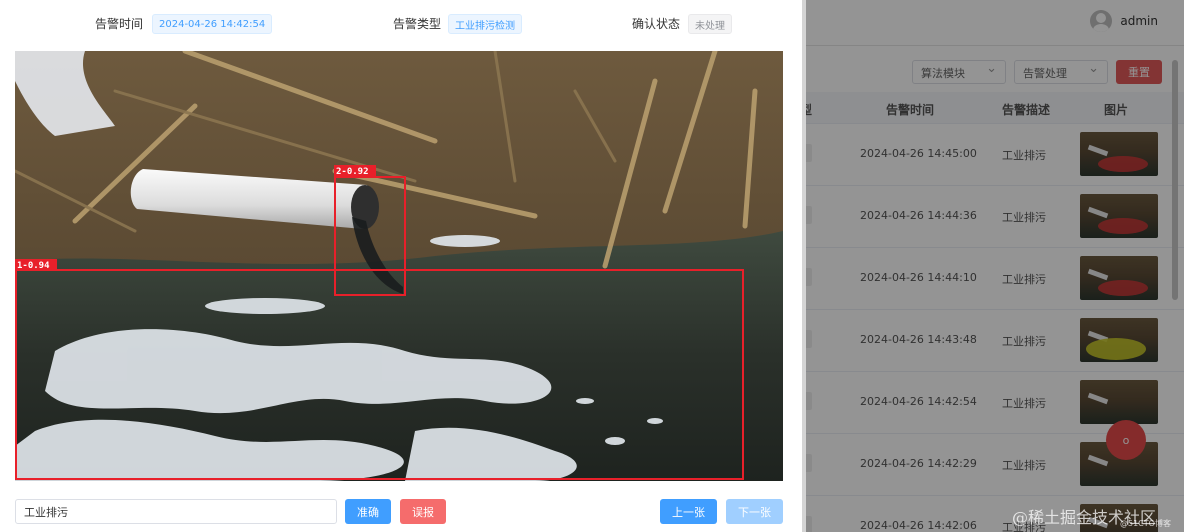 The image size is (1184, 532). I want to click on alarm-time-tag: 2024-04-26 14:42:54, so click(212, 24).